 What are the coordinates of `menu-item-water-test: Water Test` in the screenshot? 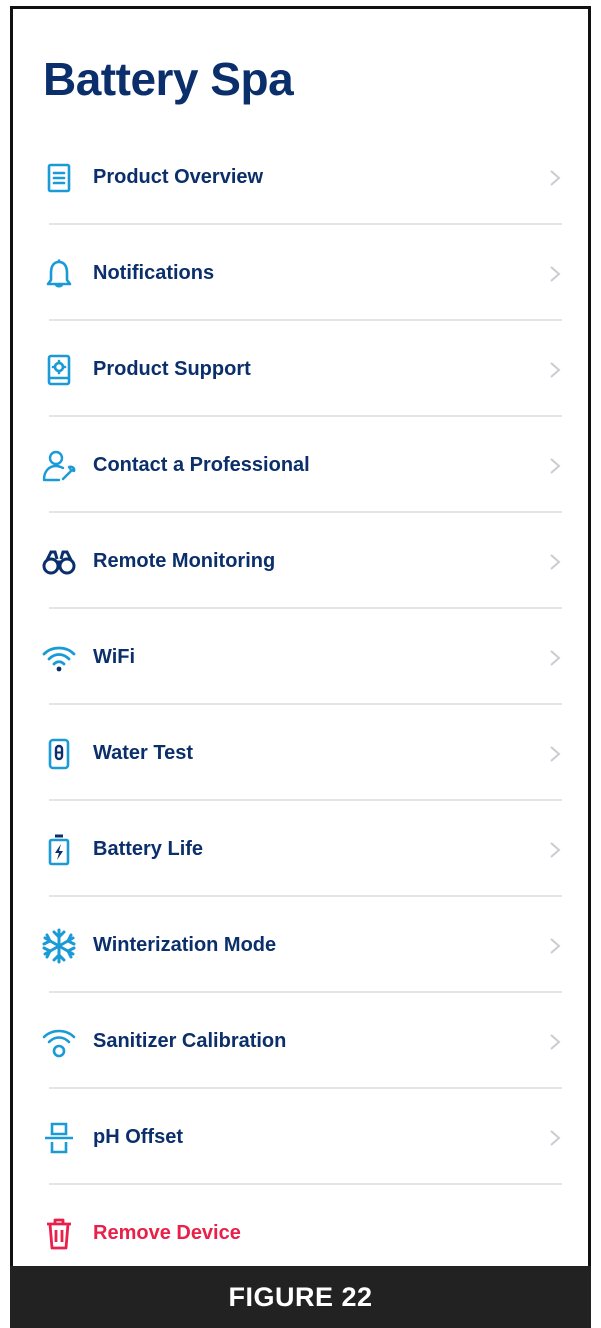 It's located at (300, 753).